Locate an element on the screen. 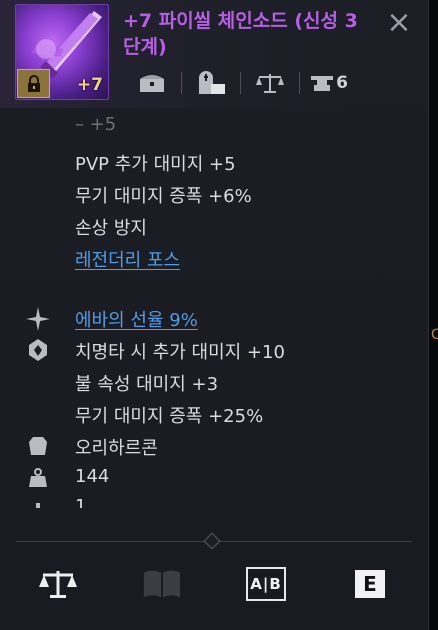  item-title: +7 파이씰 체인소드 (신성 3단계) is located at coordinates (240, 34).